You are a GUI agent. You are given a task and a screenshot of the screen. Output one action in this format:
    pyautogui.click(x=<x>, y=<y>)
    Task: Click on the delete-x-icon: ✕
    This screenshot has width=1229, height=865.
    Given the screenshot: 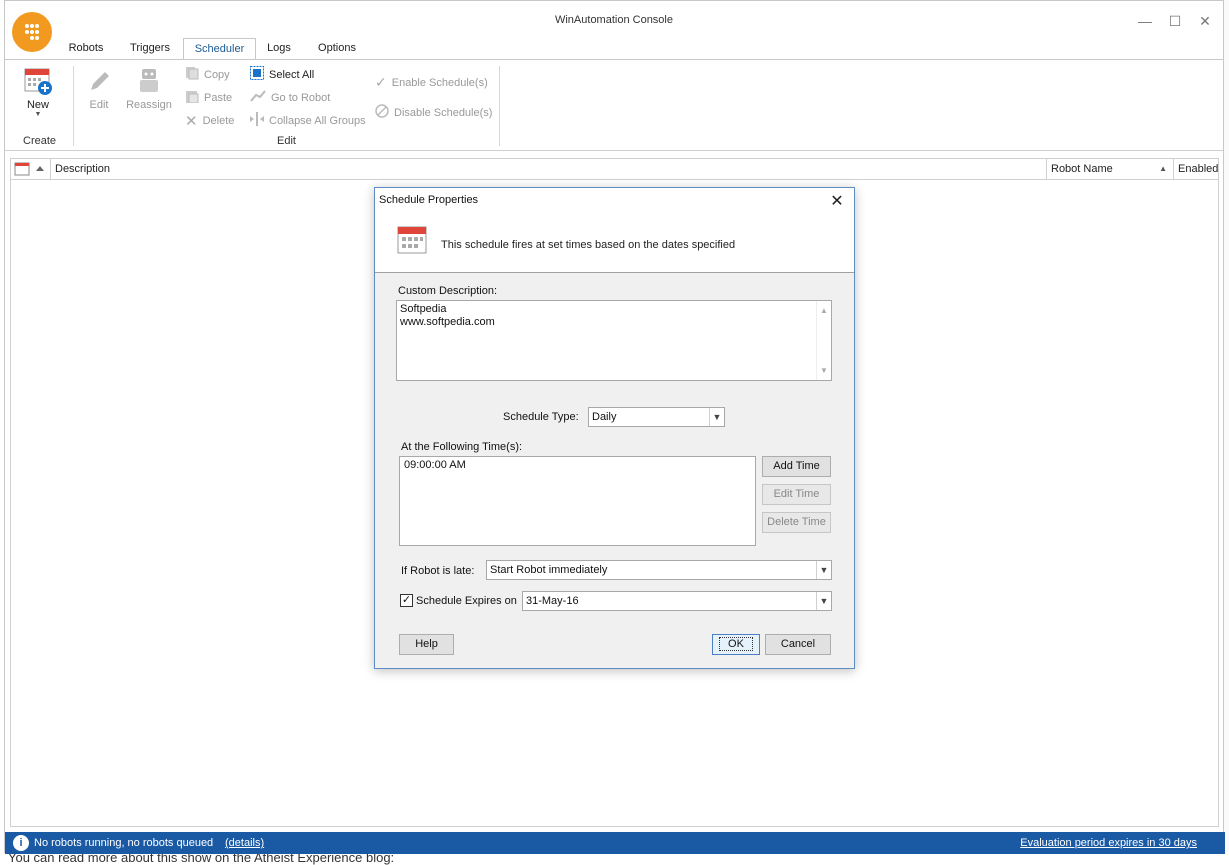 What is the action you would take?
    pyautogui.click(x=191, y=121)
    